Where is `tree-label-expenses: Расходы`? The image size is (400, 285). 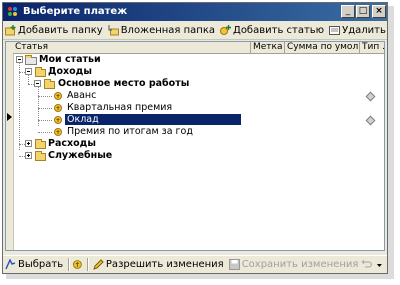 tree-label-expenses: Расходы is located at coordinates (72, 143).